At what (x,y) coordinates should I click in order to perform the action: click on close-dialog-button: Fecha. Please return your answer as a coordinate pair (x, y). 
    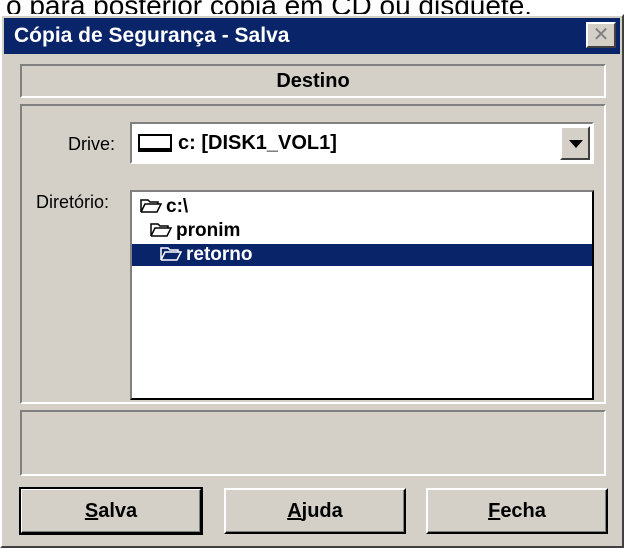
    Looking at the image, I should click on (517, 511).